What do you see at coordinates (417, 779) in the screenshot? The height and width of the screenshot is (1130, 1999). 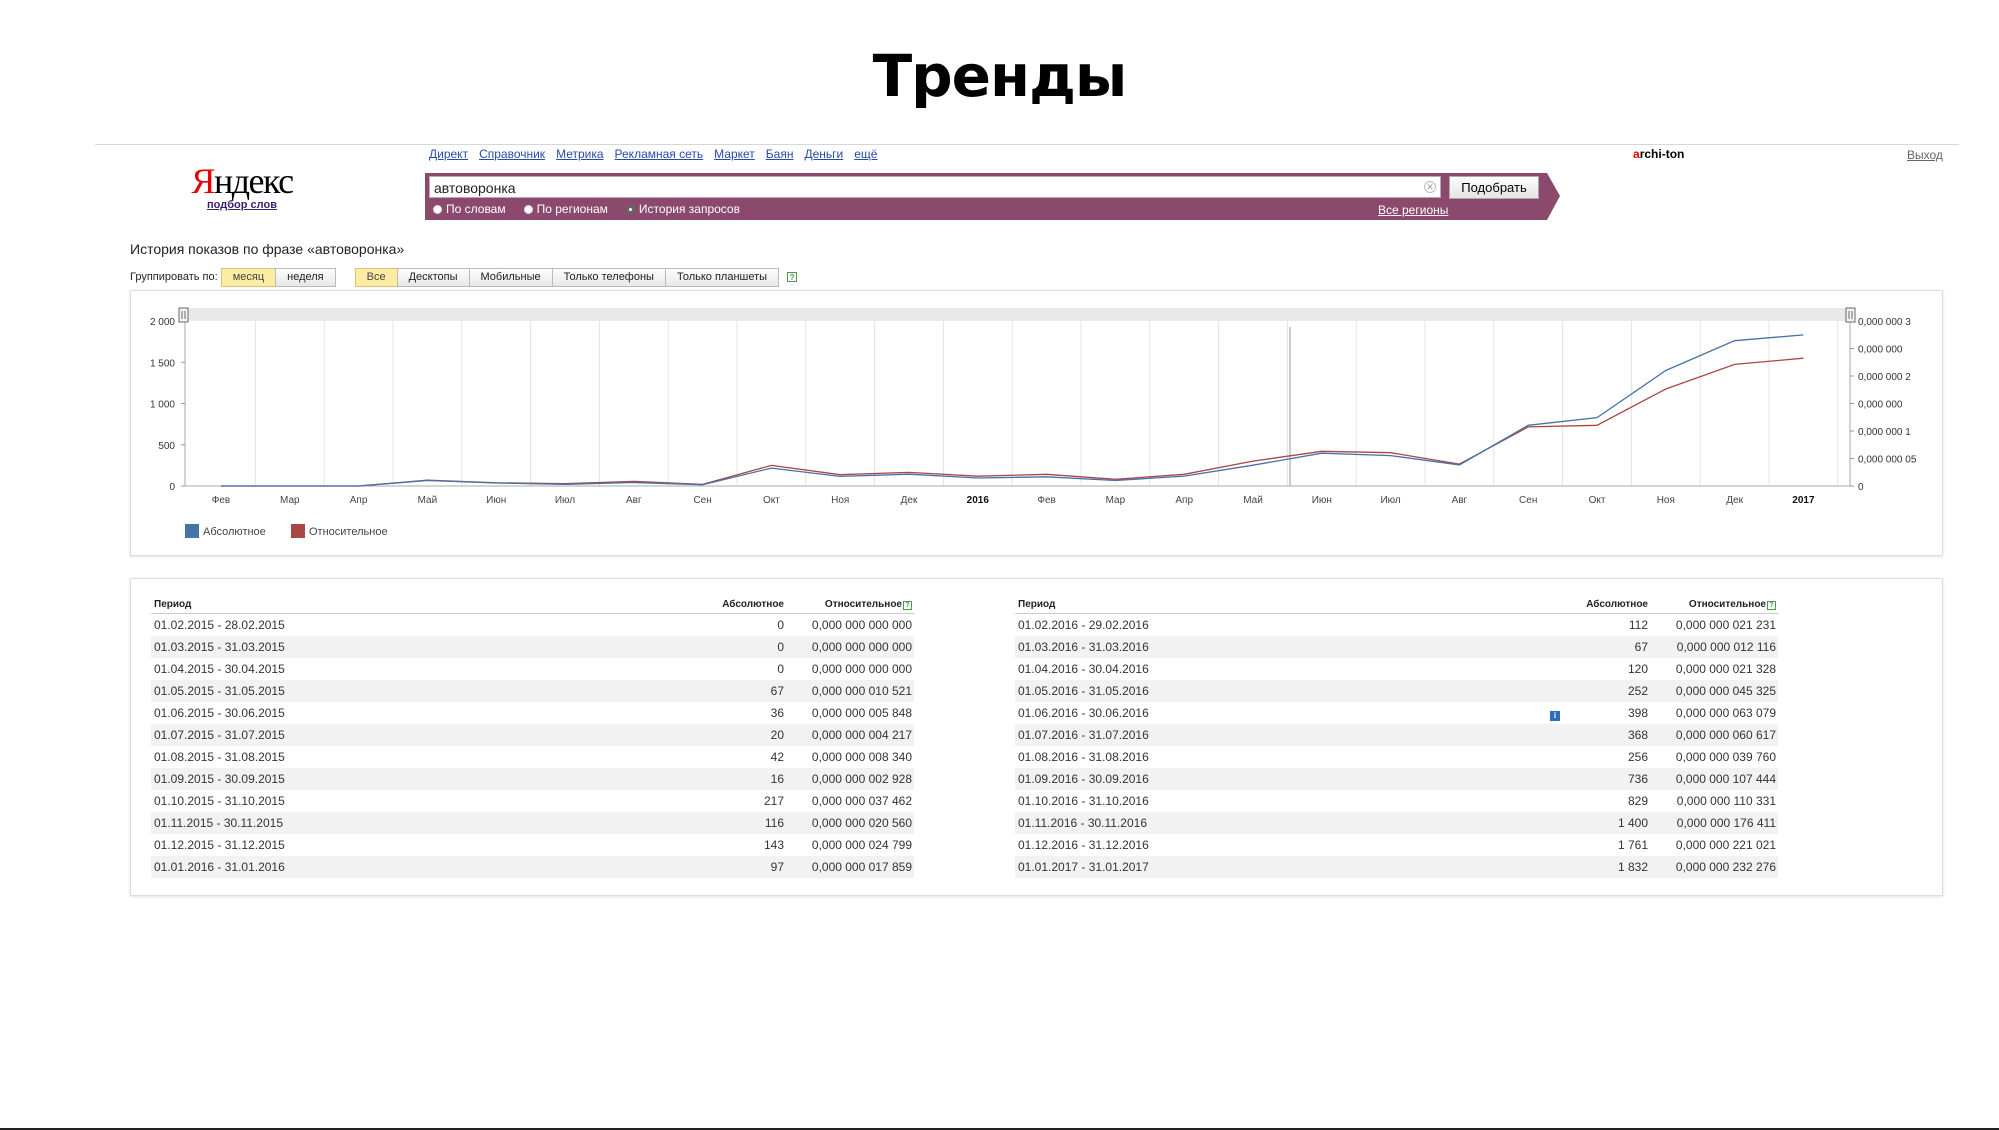 I see `cell-period: 01.09.2015 - 30.09.2015` at bounding box center [417, 779].